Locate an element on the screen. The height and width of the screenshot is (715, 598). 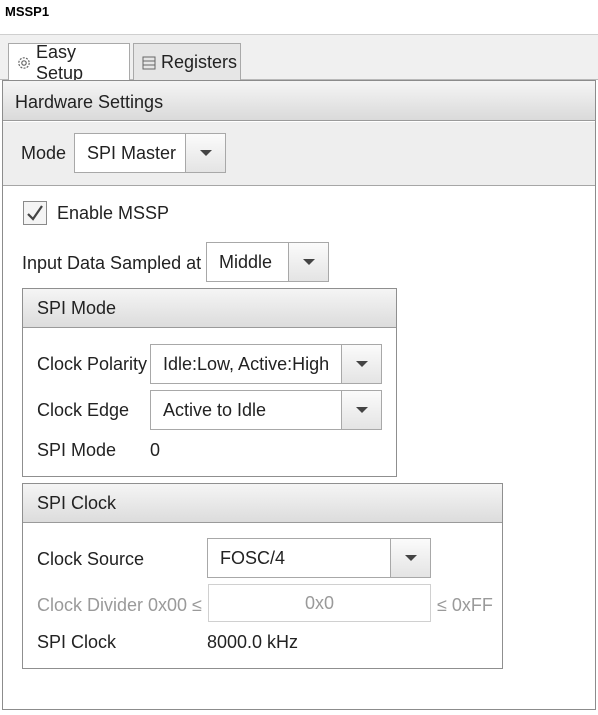
input-sampled-dropdown-button is located at coordinates (308, 262).